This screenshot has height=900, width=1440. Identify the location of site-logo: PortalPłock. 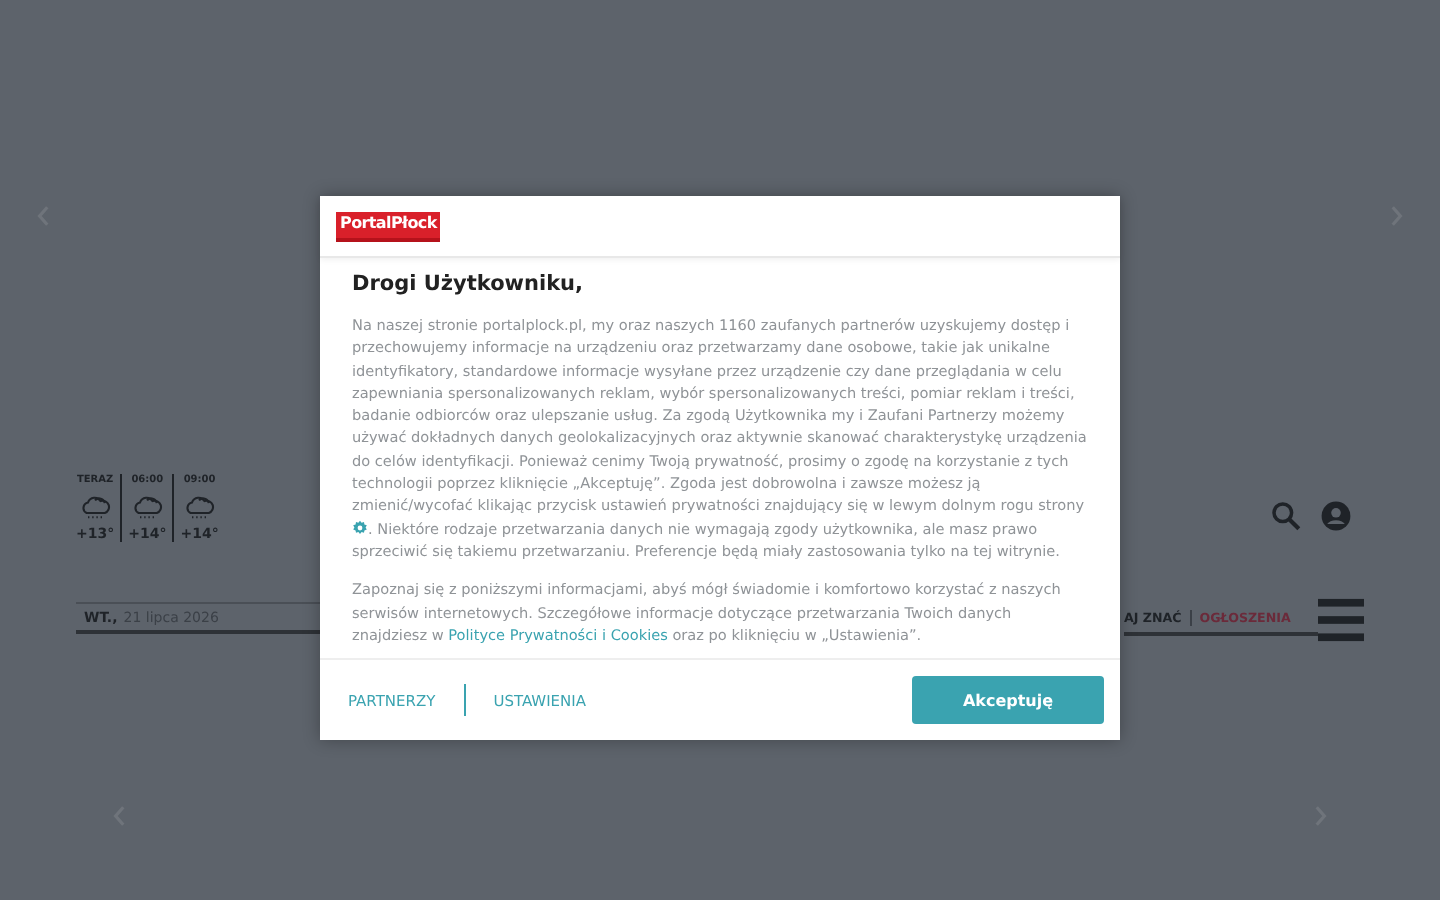
(388, 226).